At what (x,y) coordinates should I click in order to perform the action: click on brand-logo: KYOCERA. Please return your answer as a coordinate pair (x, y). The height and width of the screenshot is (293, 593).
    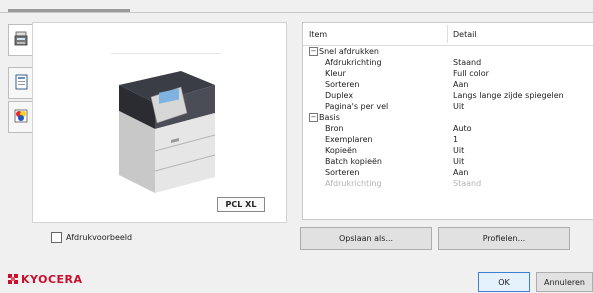
    Looking at the image, I should click on (45, 279).